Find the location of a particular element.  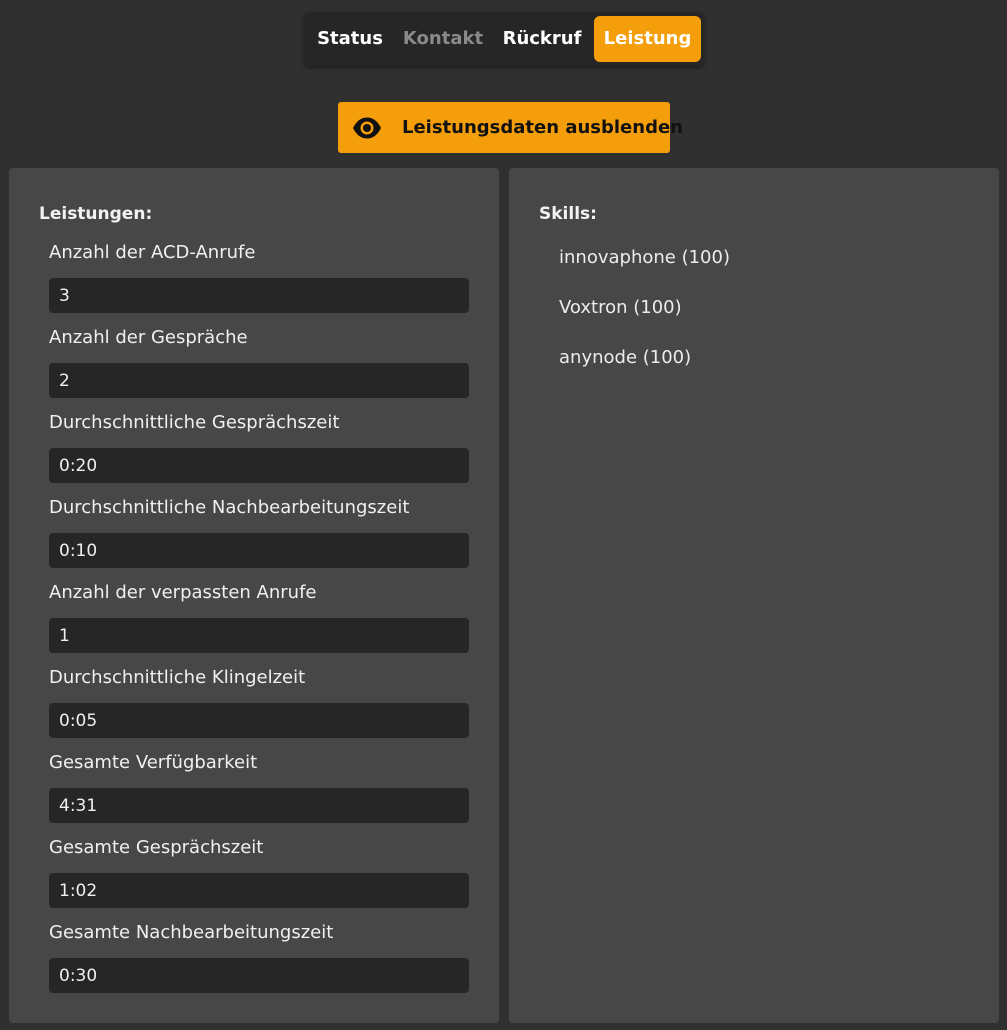

skill-item: innovaphone (100) is located at coordinates (644, 257).